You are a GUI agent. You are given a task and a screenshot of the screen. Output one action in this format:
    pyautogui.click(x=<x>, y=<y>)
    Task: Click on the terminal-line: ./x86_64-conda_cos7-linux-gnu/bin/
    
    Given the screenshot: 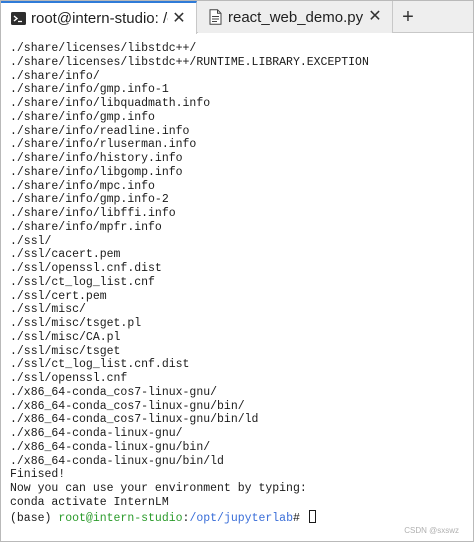 What is the action you would take?
    pyautogui.click(x=127, y=406)
    